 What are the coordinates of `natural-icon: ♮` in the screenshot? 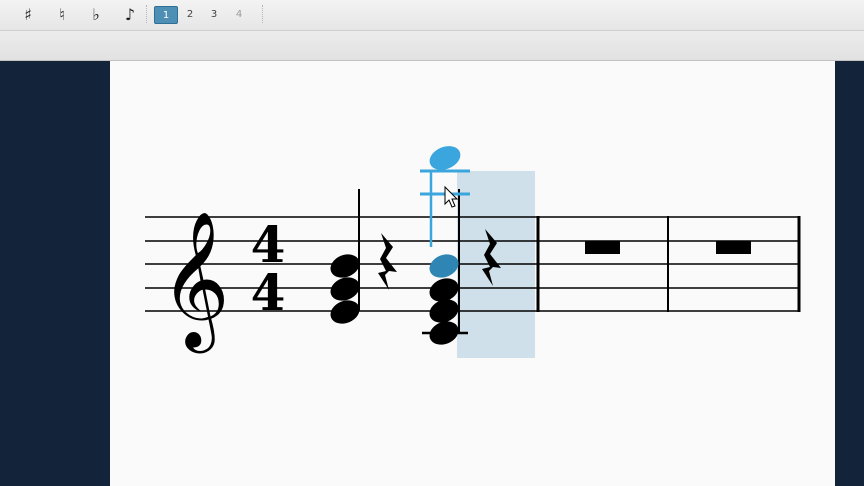 It's located at (62, 14).